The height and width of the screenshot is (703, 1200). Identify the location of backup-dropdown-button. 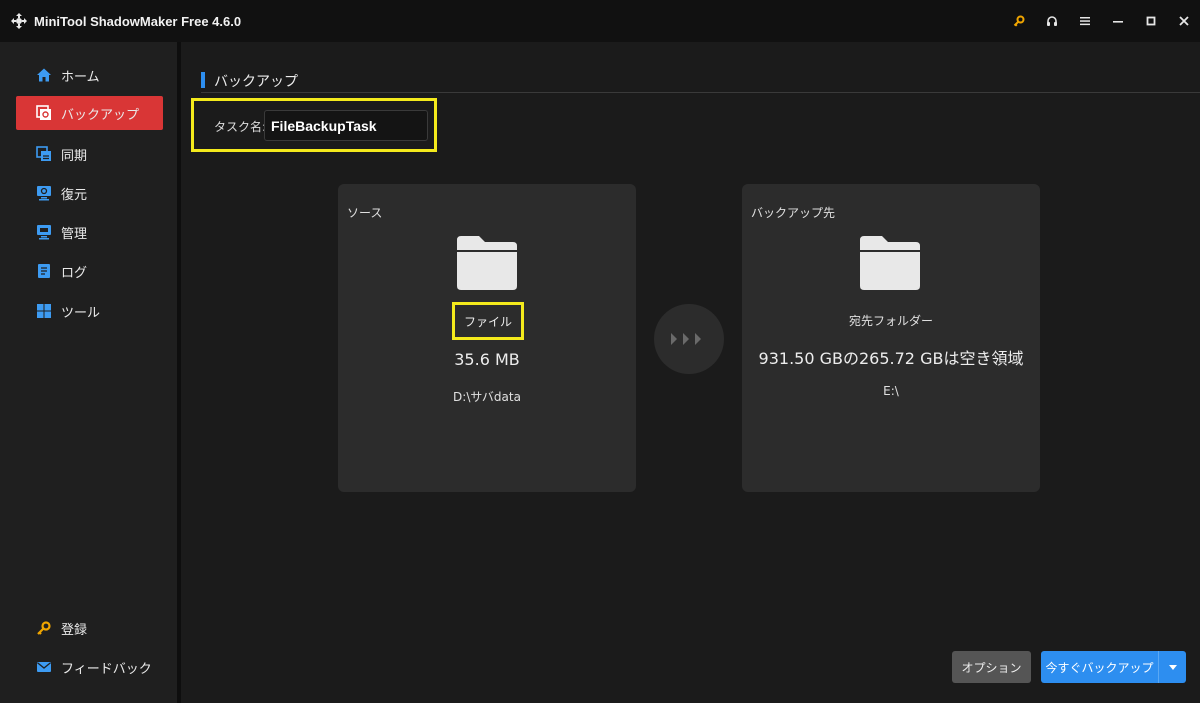
(1172, 667).